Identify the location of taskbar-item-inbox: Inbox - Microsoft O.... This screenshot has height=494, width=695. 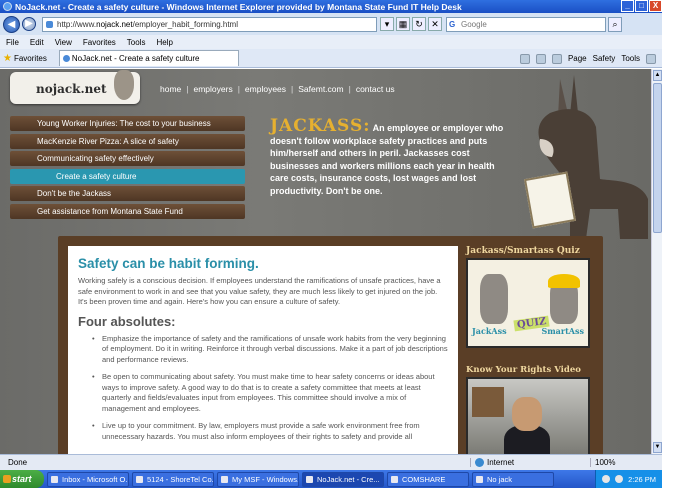
(88, 479).